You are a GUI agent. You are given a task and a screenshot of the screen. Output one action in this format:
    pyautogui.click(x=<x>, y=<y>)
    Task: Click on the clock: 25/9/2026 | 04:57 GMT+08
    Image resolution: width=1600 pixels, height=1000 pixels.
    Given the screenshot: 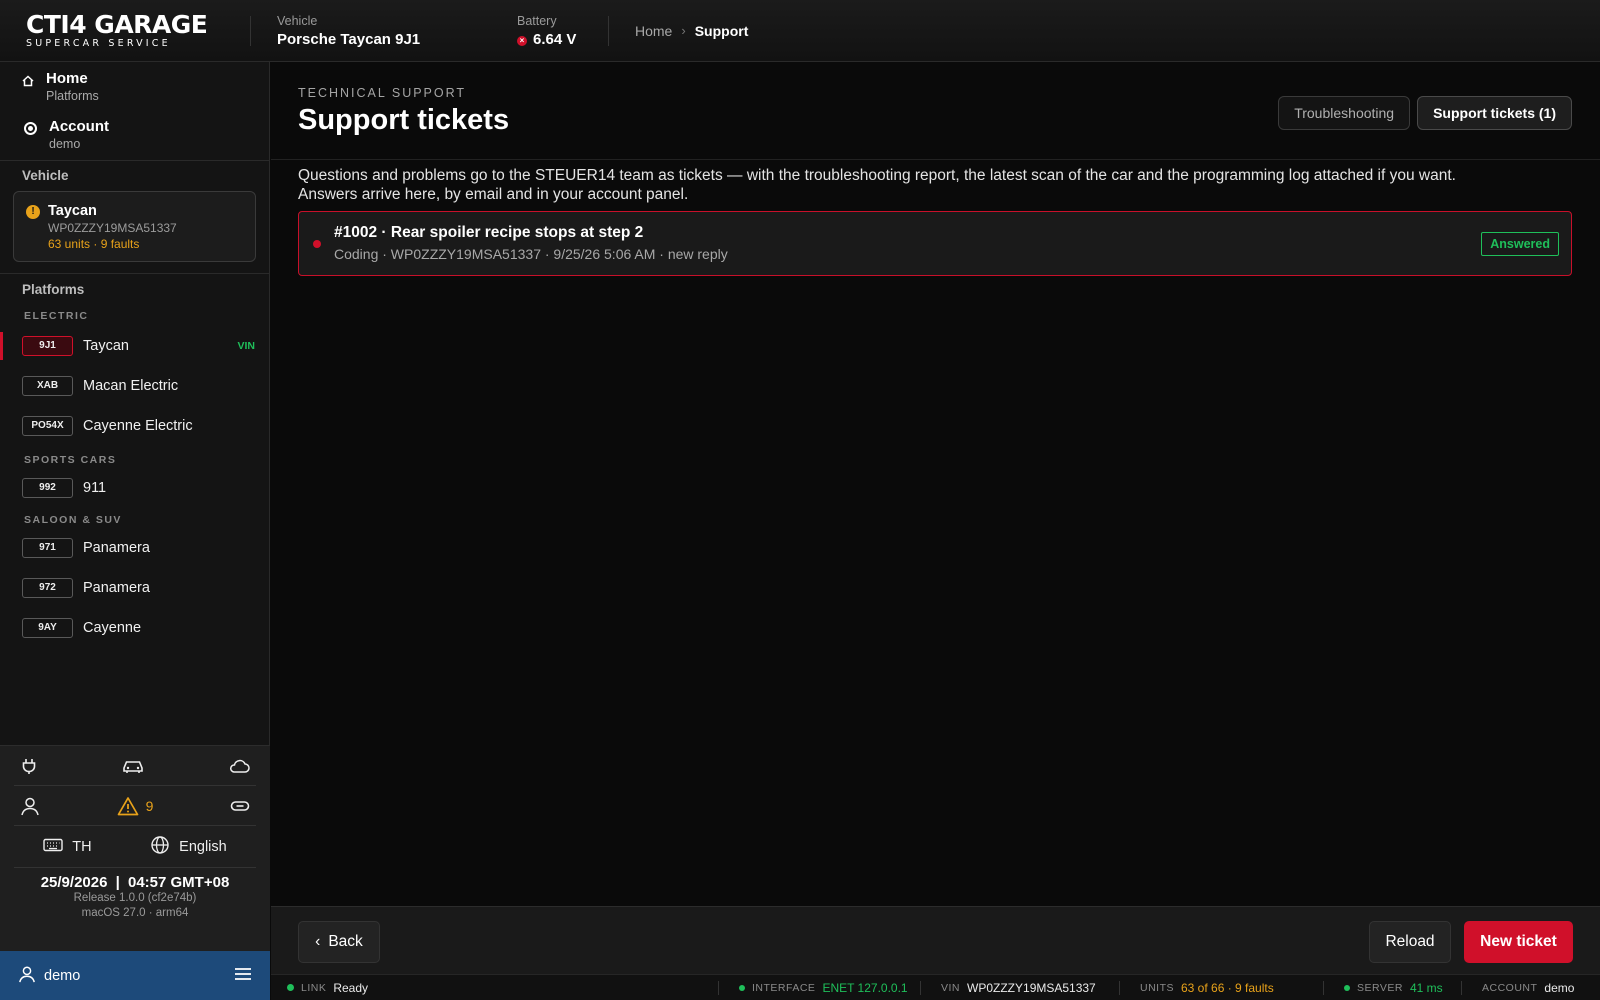 What is the action you would take?
    pyautogui.click(x=135, y=882)
    